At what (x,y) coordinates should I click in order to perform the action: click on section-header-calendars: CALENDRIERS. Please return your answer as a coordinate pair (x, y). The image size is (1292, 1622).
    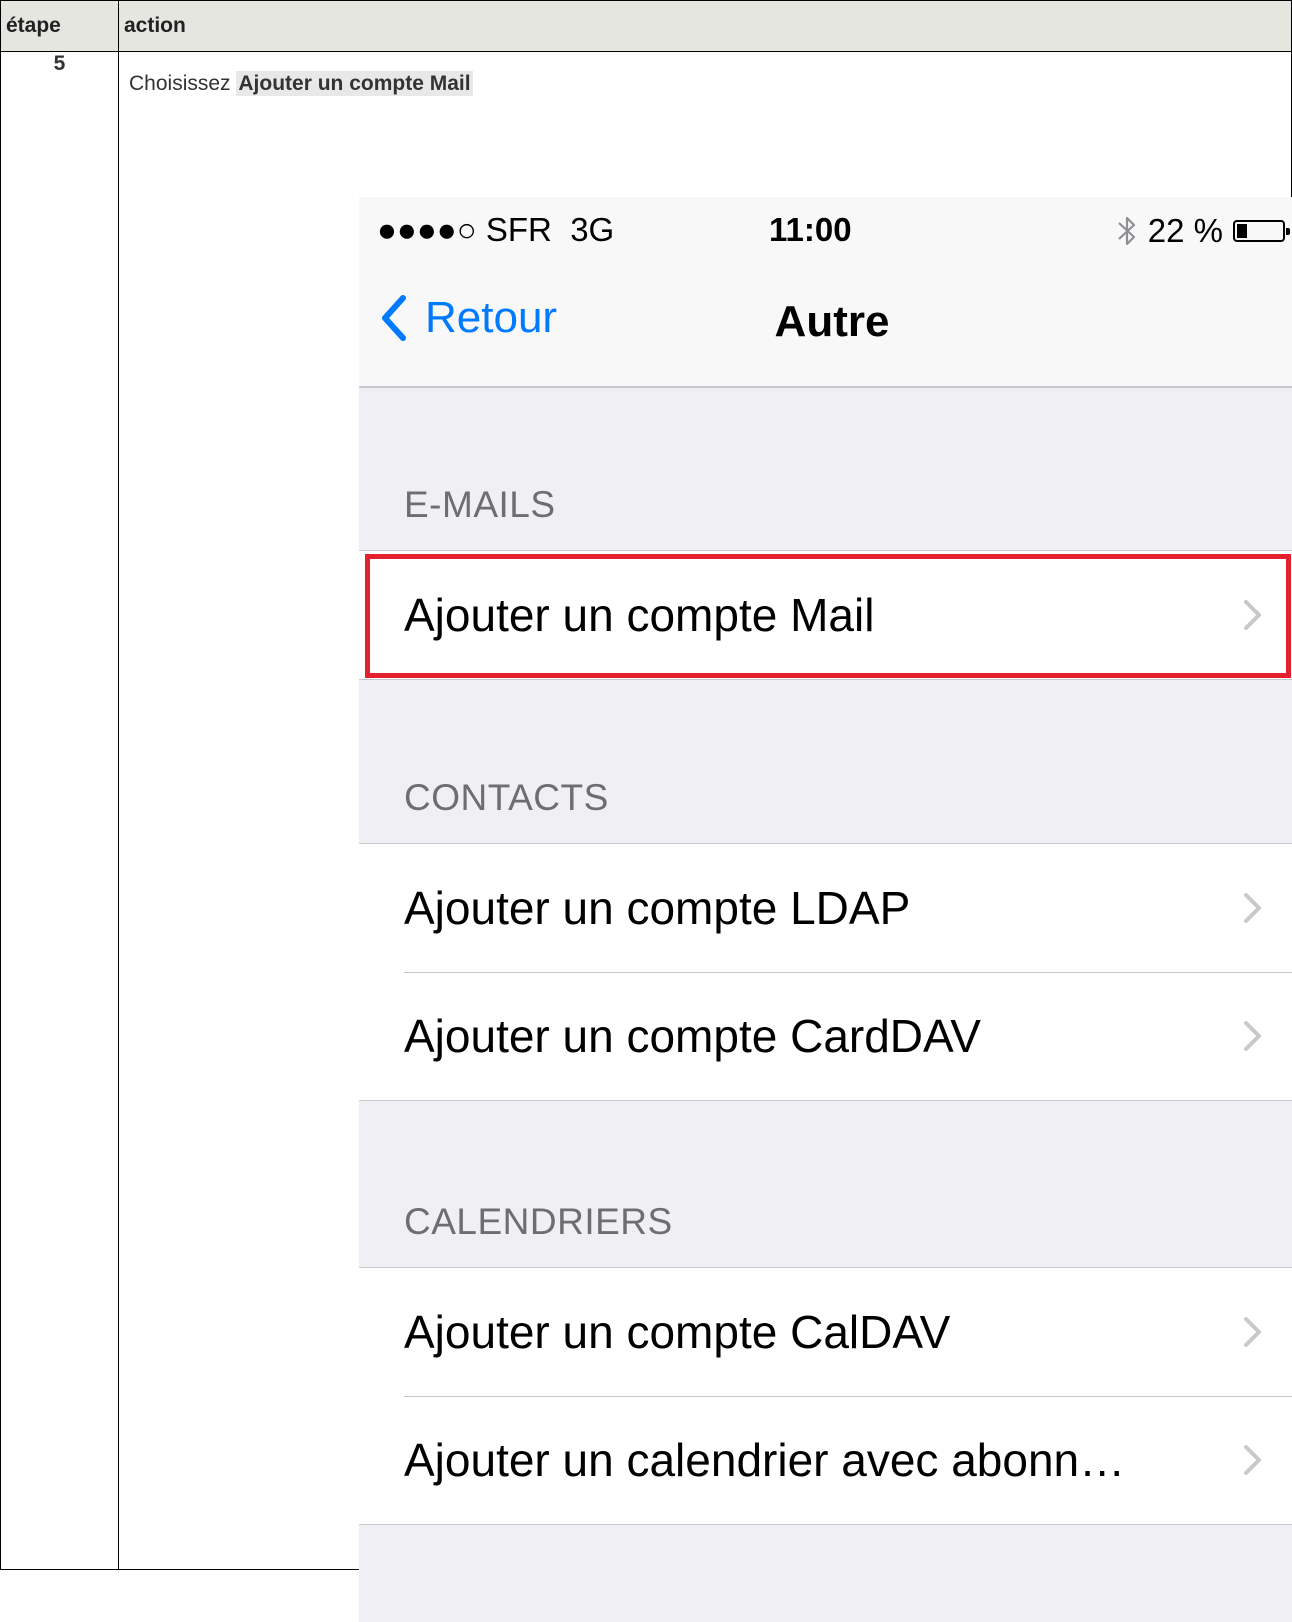
    Looking at the image, I should click on (538, 1221).